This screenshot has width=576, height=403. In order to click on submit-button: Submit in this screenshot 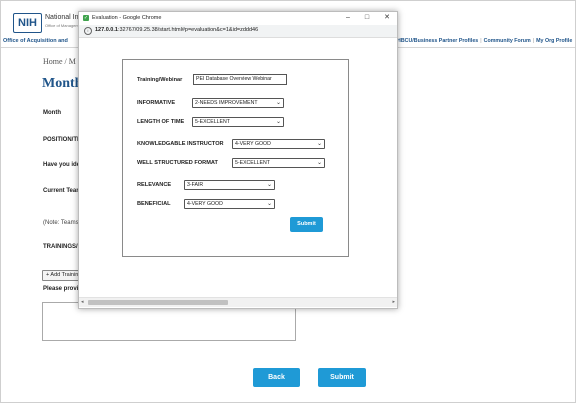, I will do `click(342, 377)`.